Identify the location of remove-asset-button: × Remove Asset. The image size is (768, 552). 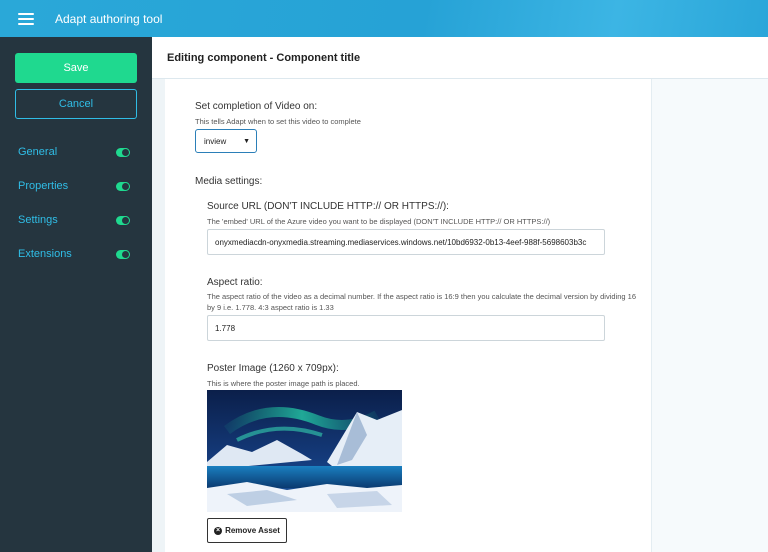
(247, 530).